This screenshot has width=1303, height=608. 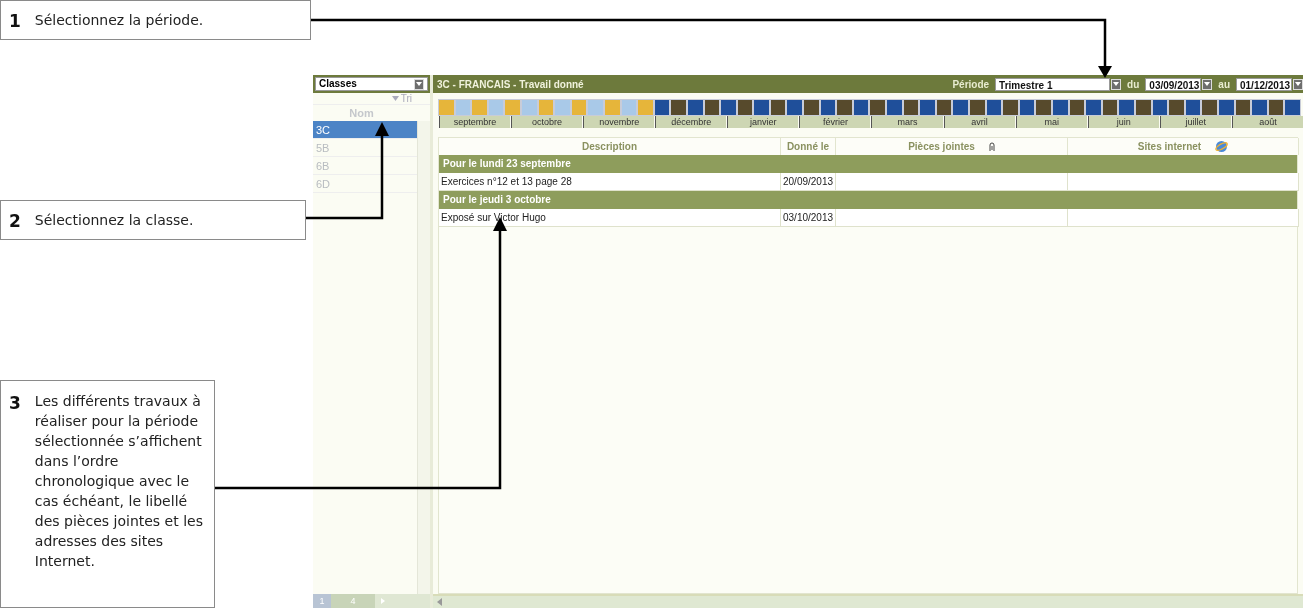 What do you see at coordinates (868, 164) in the screenshot?
I see `group-row: Pour le lundi 23 septembre` at bounding box center [868, 164].